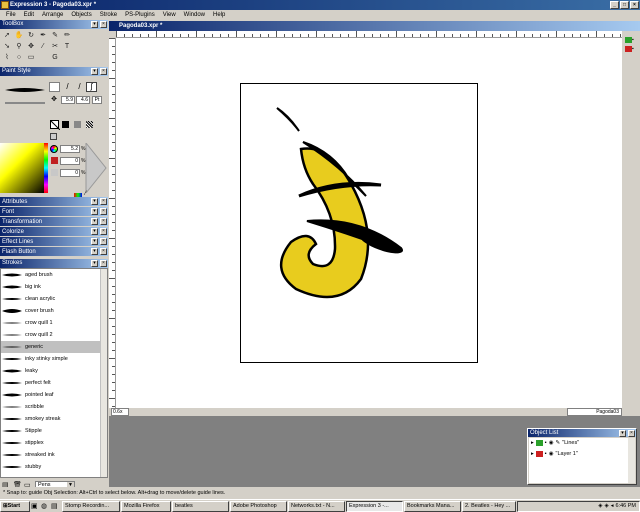  I want to click on close-button: ×, so click(634, 5).